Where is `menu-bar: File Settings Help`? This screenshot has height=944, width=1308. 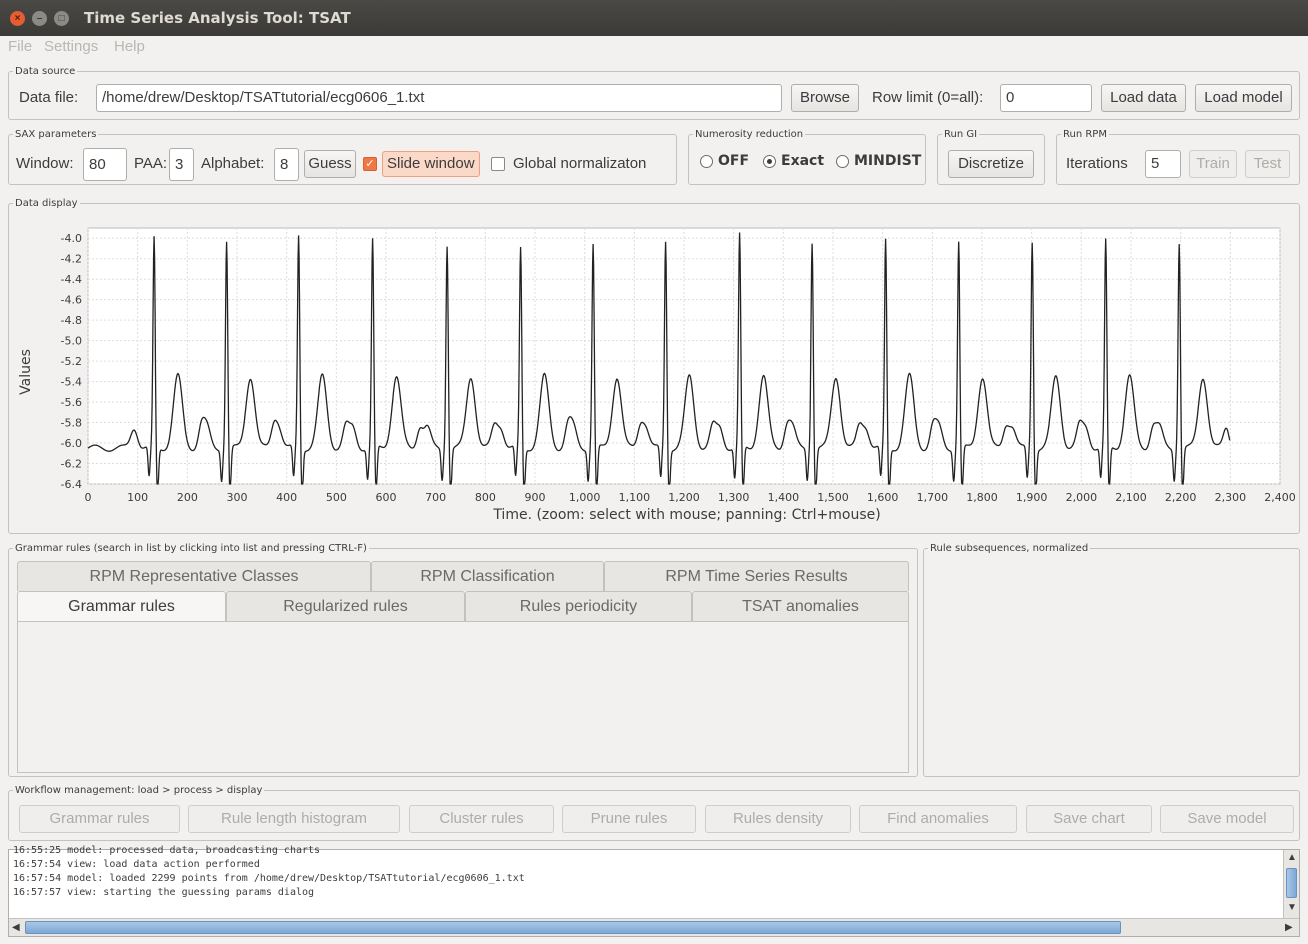 menu-bar: File Settings Help is located at coordinates (654, 47).